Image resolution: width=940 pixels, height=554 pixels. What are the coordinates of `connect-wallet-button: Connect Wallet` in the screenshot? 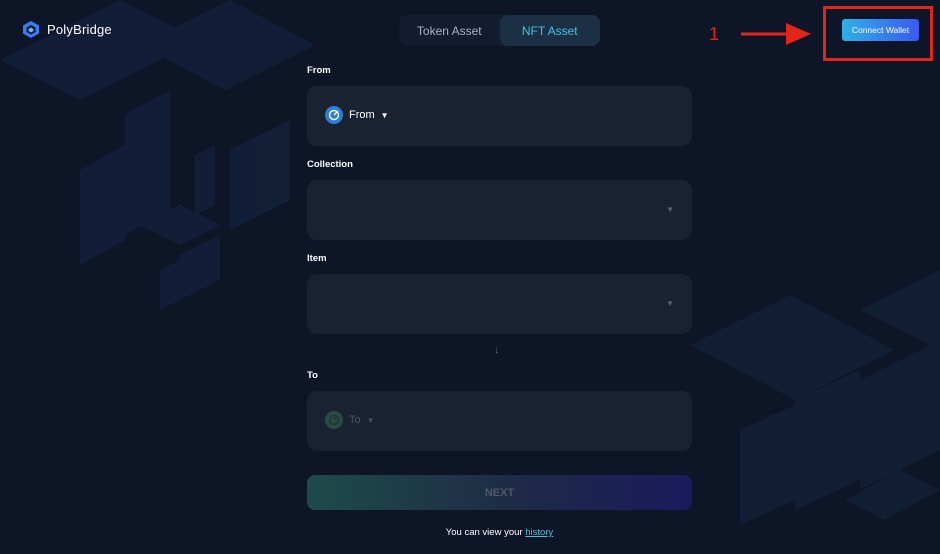 It's located at (880, 30).